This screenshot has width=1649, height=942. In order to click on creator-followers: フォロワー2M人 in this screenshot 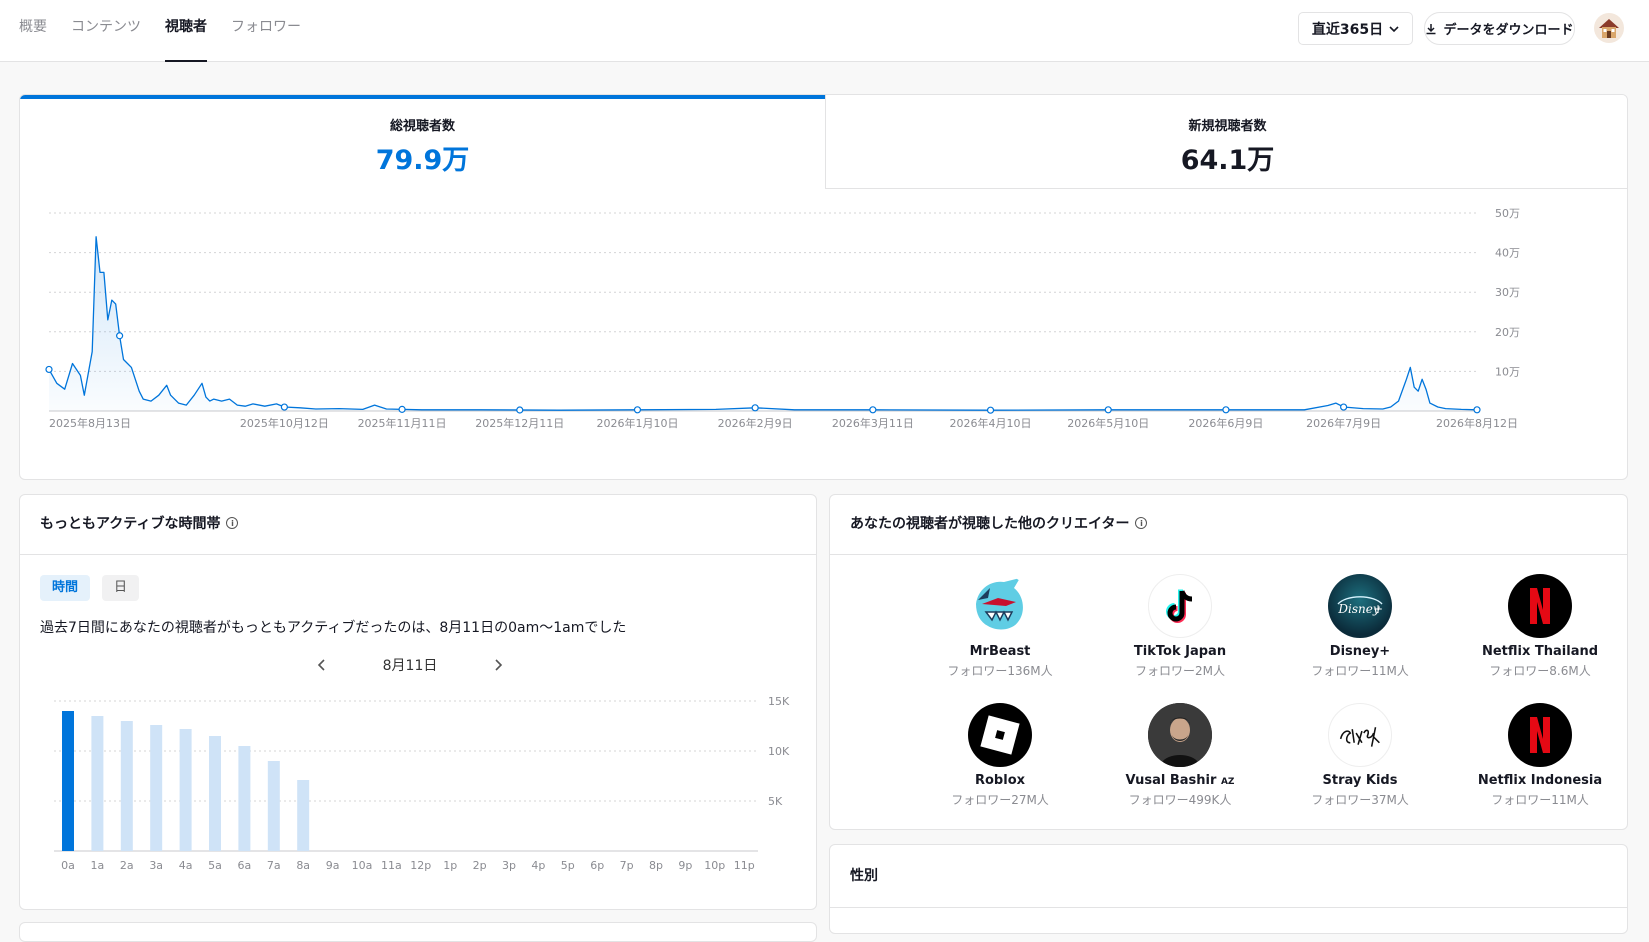, I will do `click(1180, 671)`.